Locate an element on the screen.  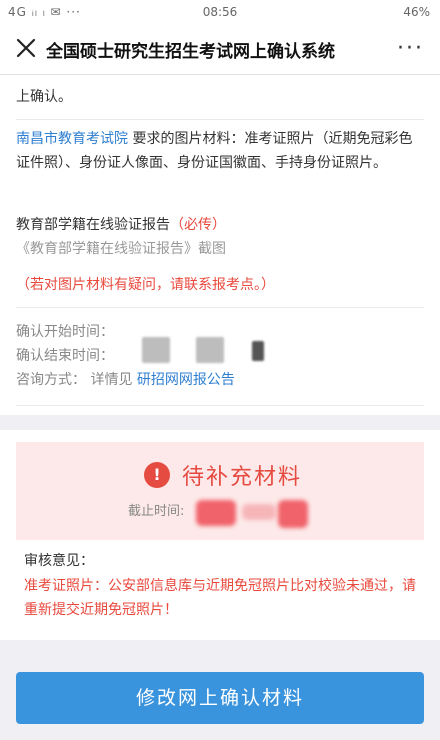
status-title: 待补充材料 is located at coordinates (242, 477).